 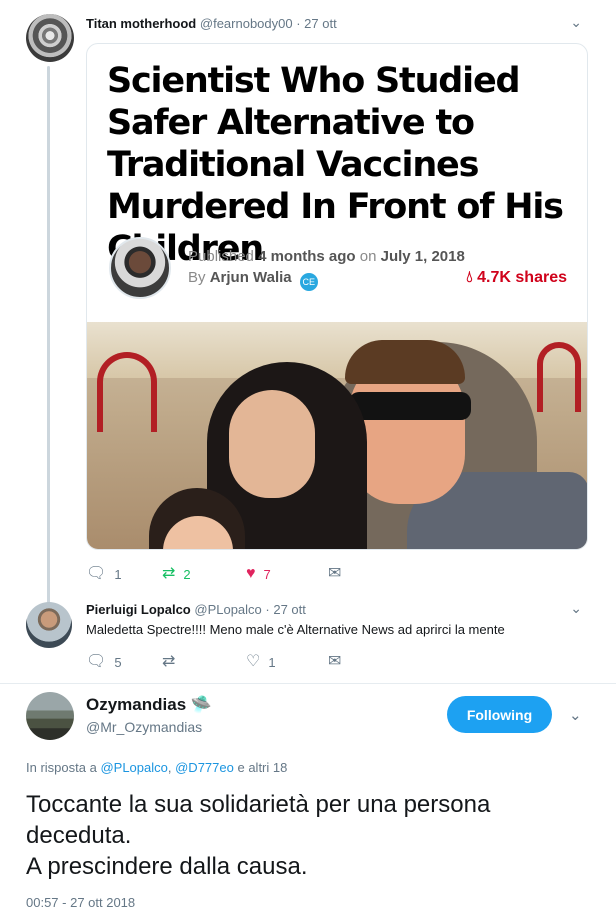 What do you see at coordinates (227, 609) in the screenshot?
I see `author-handle: @PLopalco` at bounding box center [227, 609].